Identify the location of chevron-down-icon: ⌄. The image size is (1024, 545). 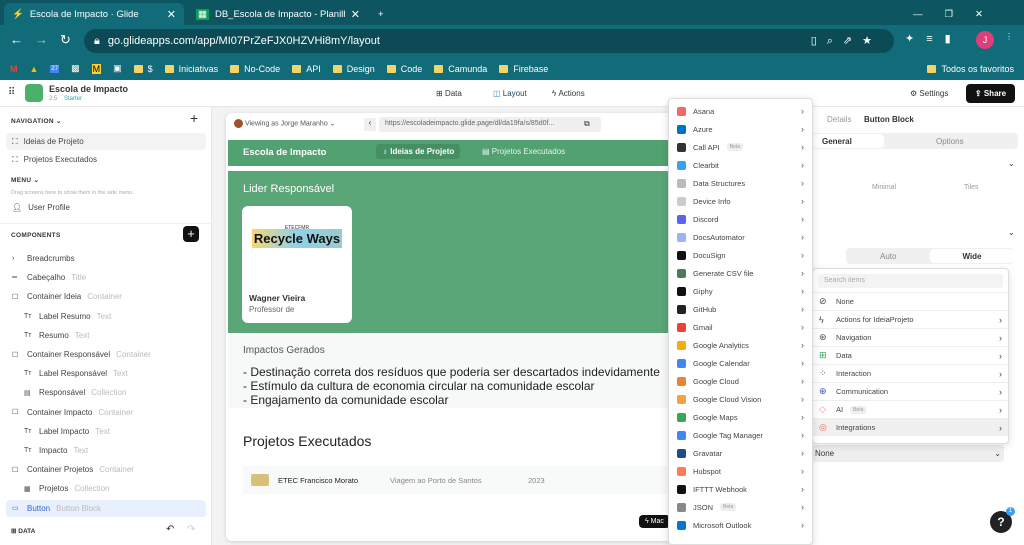
(1011, 163).